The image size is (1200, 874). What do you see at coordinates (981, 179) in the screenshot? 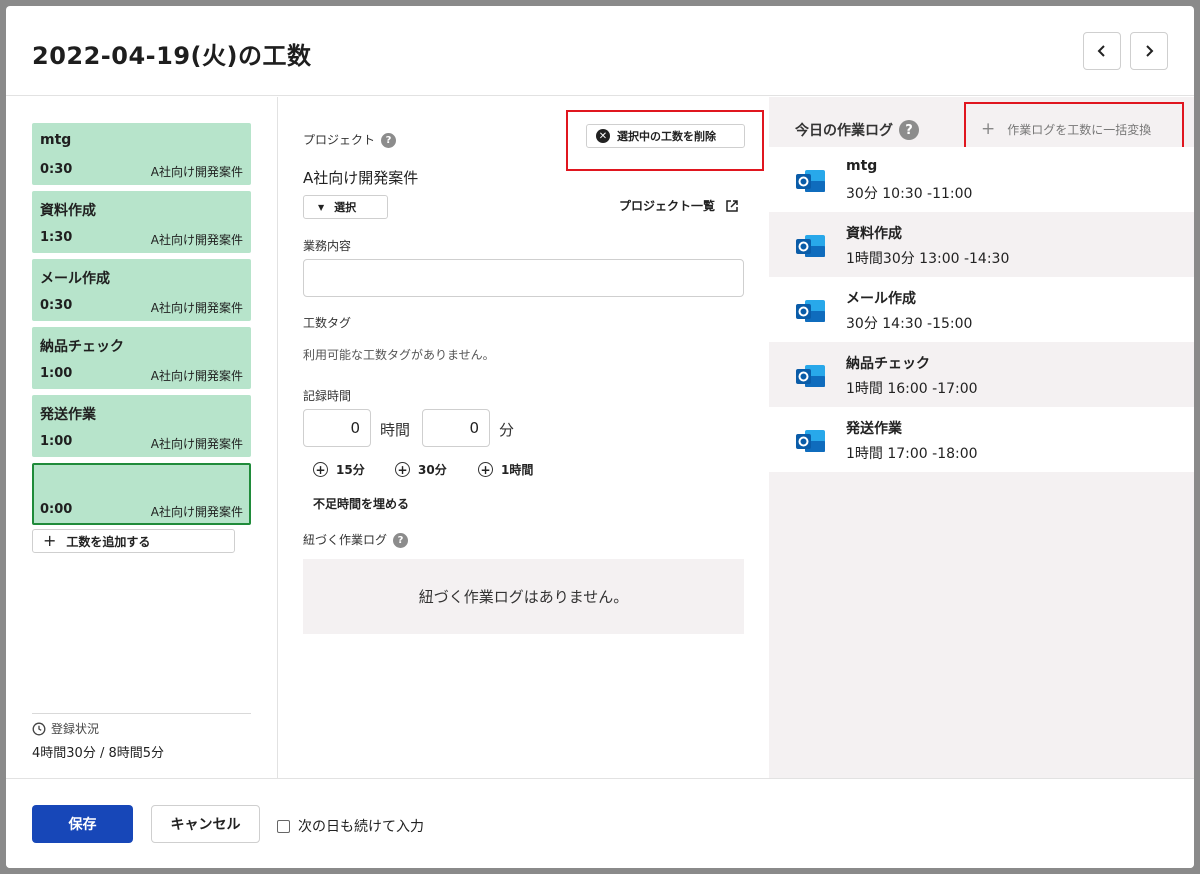
I see `work-log-item: mtg 30分 10:30 -11:00` at bounding box center [981, 179].